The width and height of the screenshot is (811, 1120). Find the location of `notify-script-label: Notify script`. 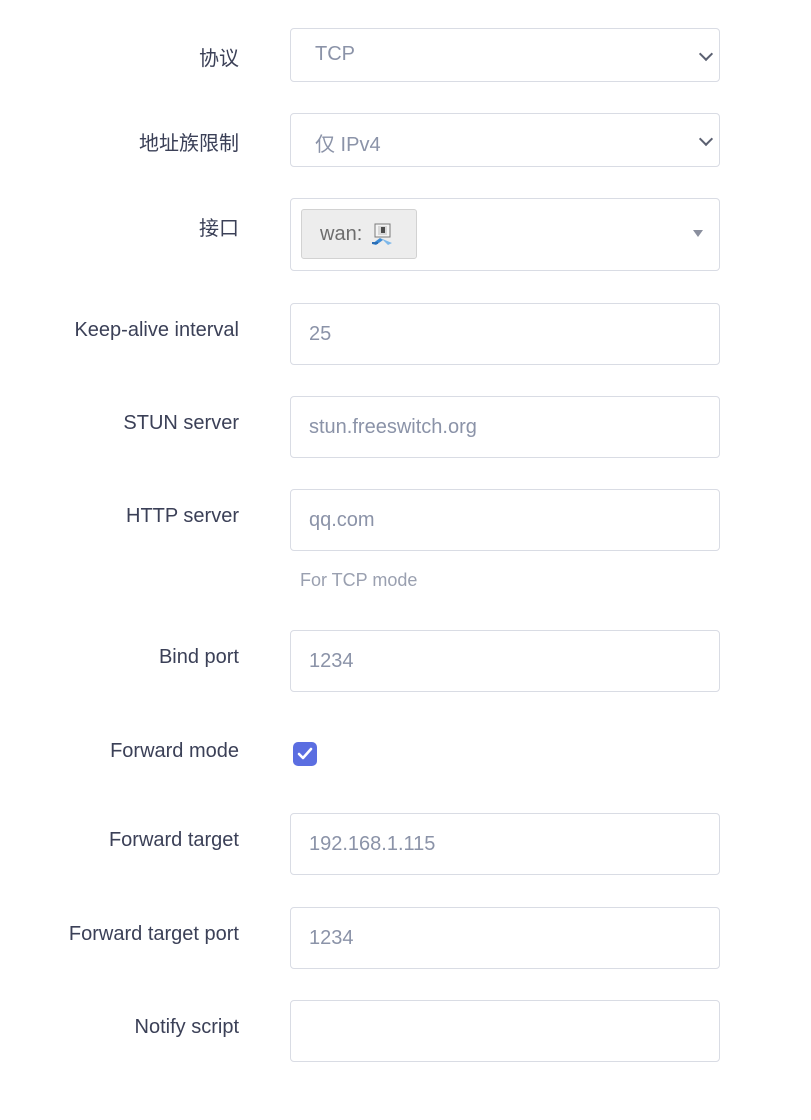

notify-script-label: Notify script is located at coordinates (186, 1027).